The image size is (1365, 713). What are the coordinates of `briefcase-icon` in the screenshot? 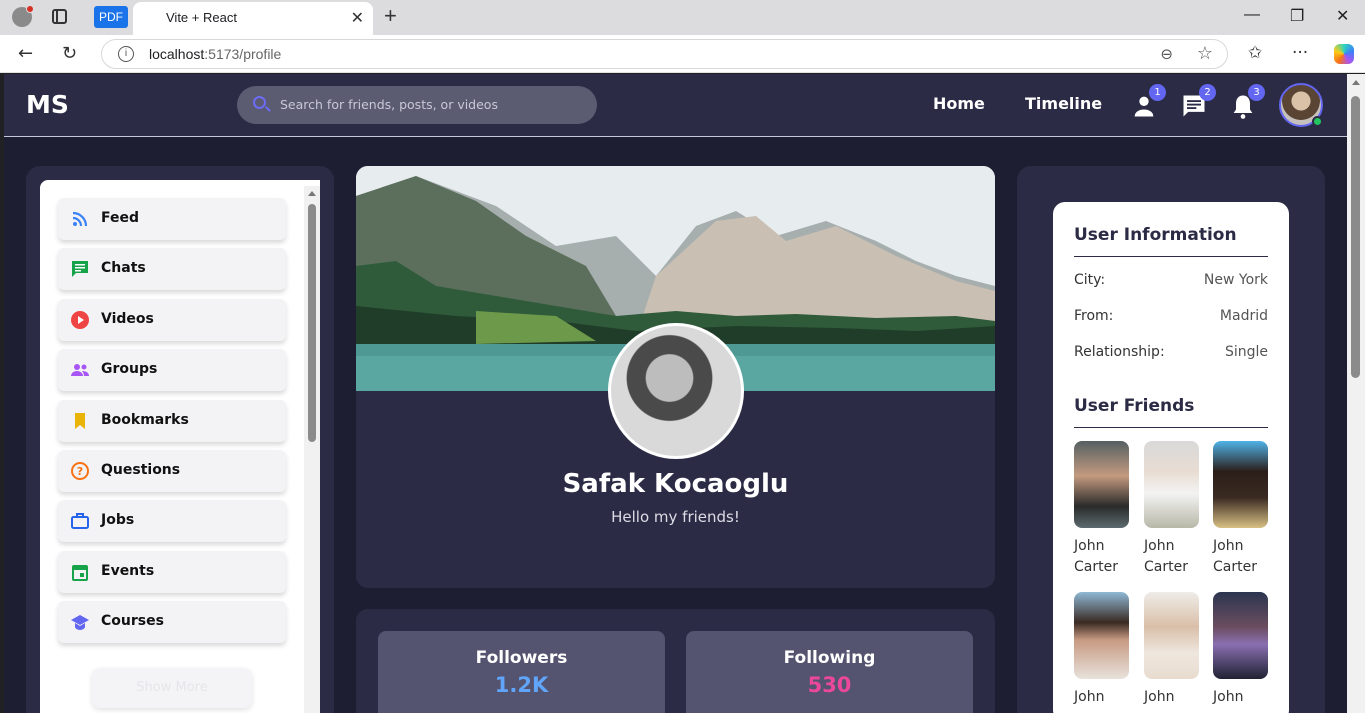 It's located at (80, 521).